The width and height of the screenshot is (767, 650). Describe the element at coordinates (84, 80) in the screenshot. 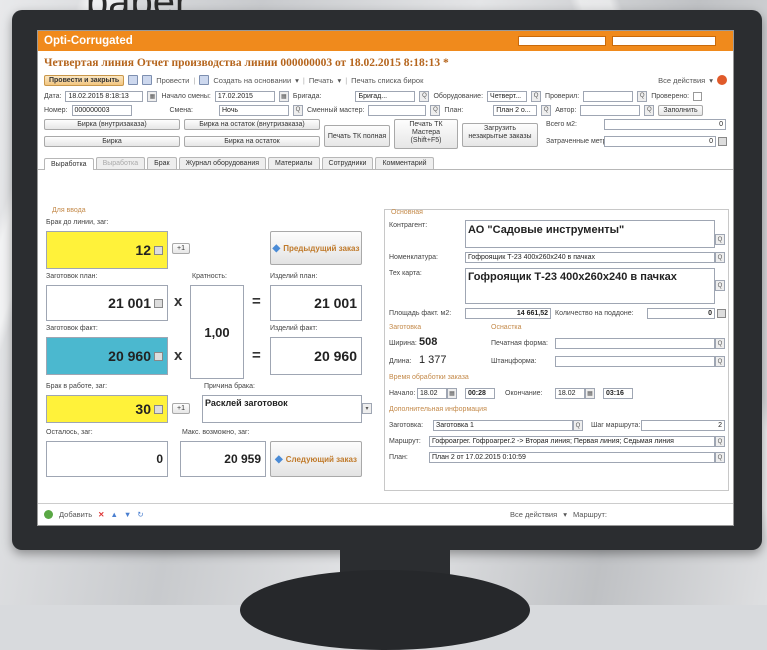

I see `post-and-close-button: Провести и закрыть` at that location.